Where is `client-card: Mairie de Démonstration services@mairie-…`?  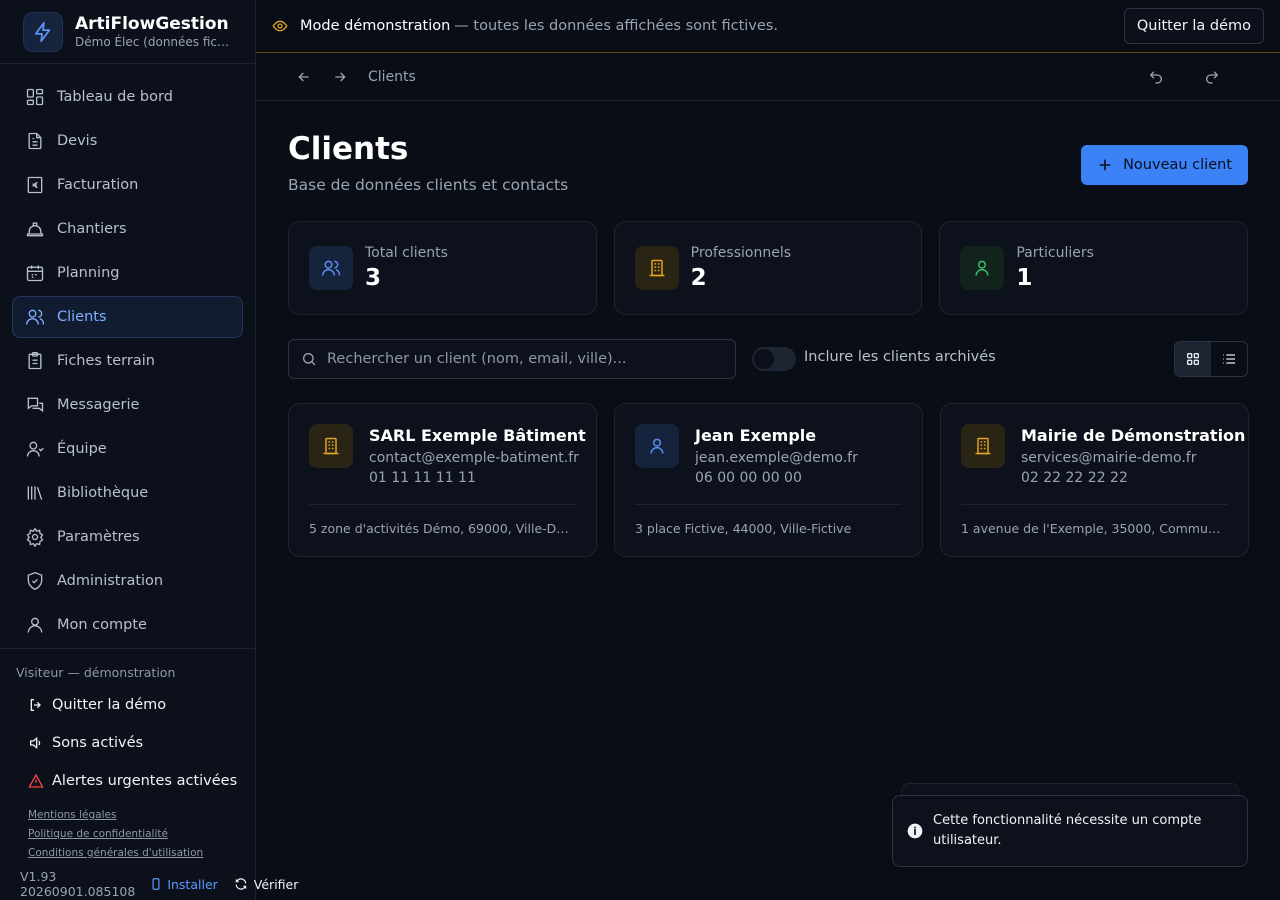 client-card: Mairie de Démonstration services@mairie-… is located at coordinates (1094, 480).